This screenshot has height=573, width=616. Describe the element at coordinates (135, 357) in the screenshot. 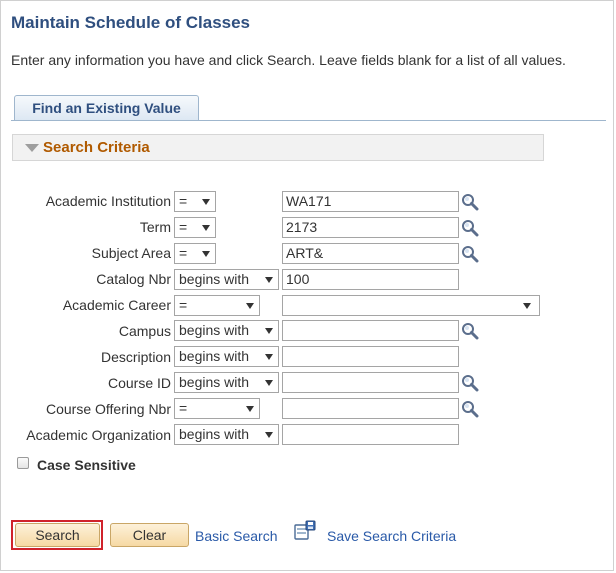

I see `field-label-description: Description` at that location.